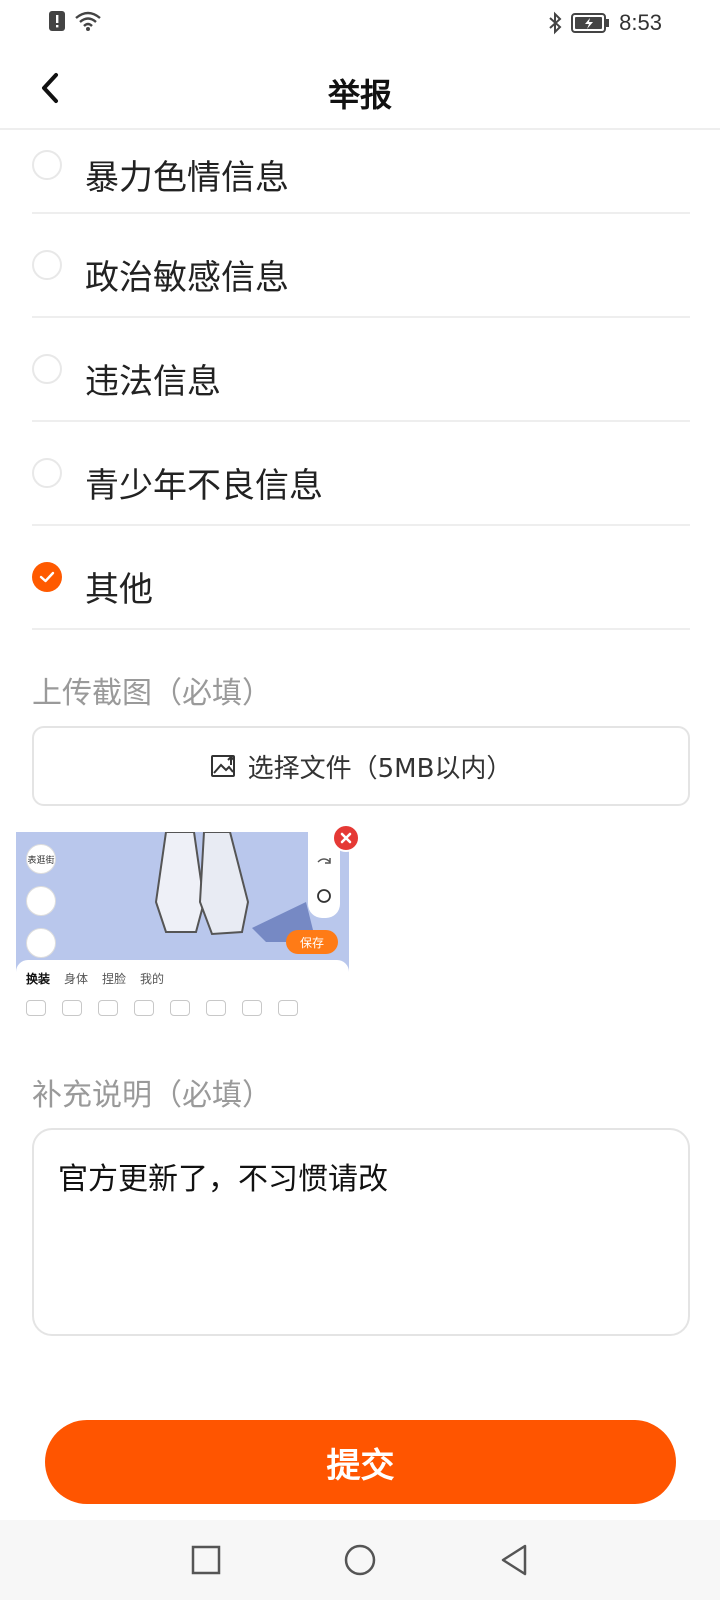 The image size is (720, 1600). Describe the element at coordinates (153, 382) in the screenshot. I see `option-label: 违法信息` at that location.